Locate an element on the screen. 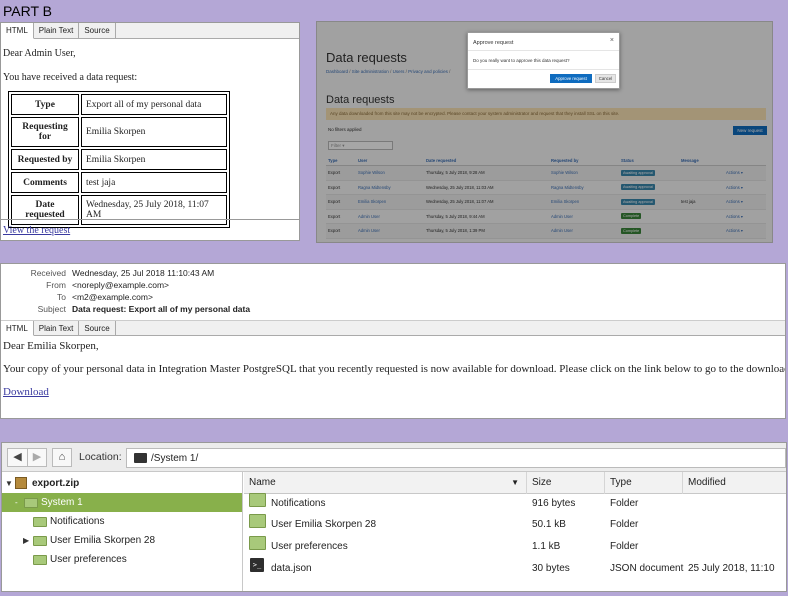 Image resolution: width=788 pixels, height=596 pixels. file-name: data.json is located at coordinates (291, 568).